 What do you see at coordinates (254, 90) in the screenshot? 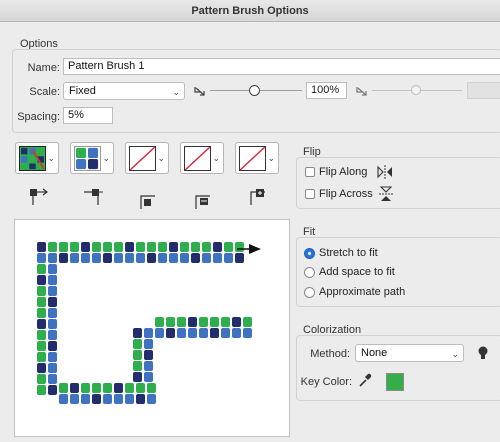
I see `scale-slider-thumb` at bounding box center [254, 90].